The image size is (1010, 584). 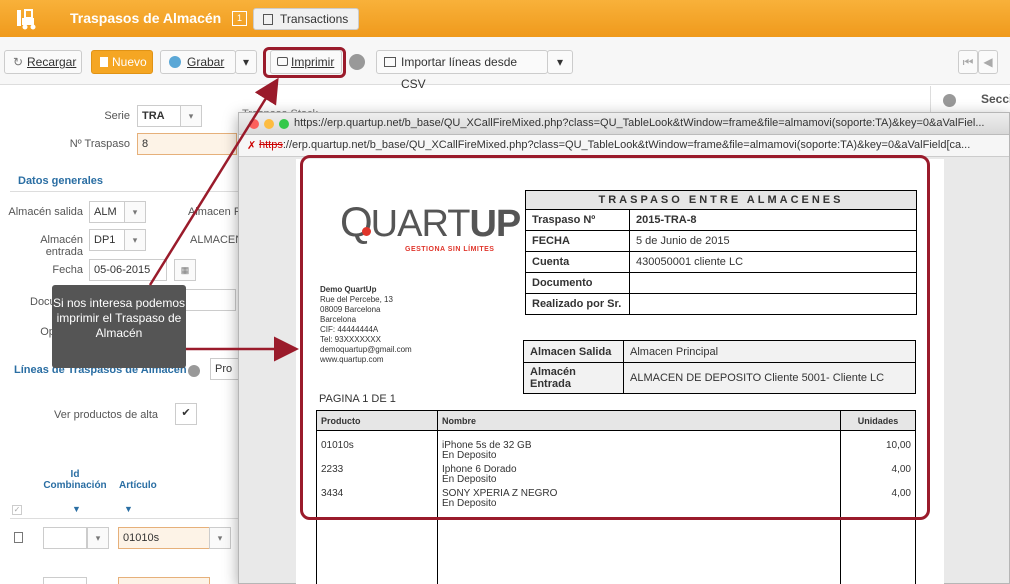 I want to click on serie-label: Serie, so click(x=117, y=116).